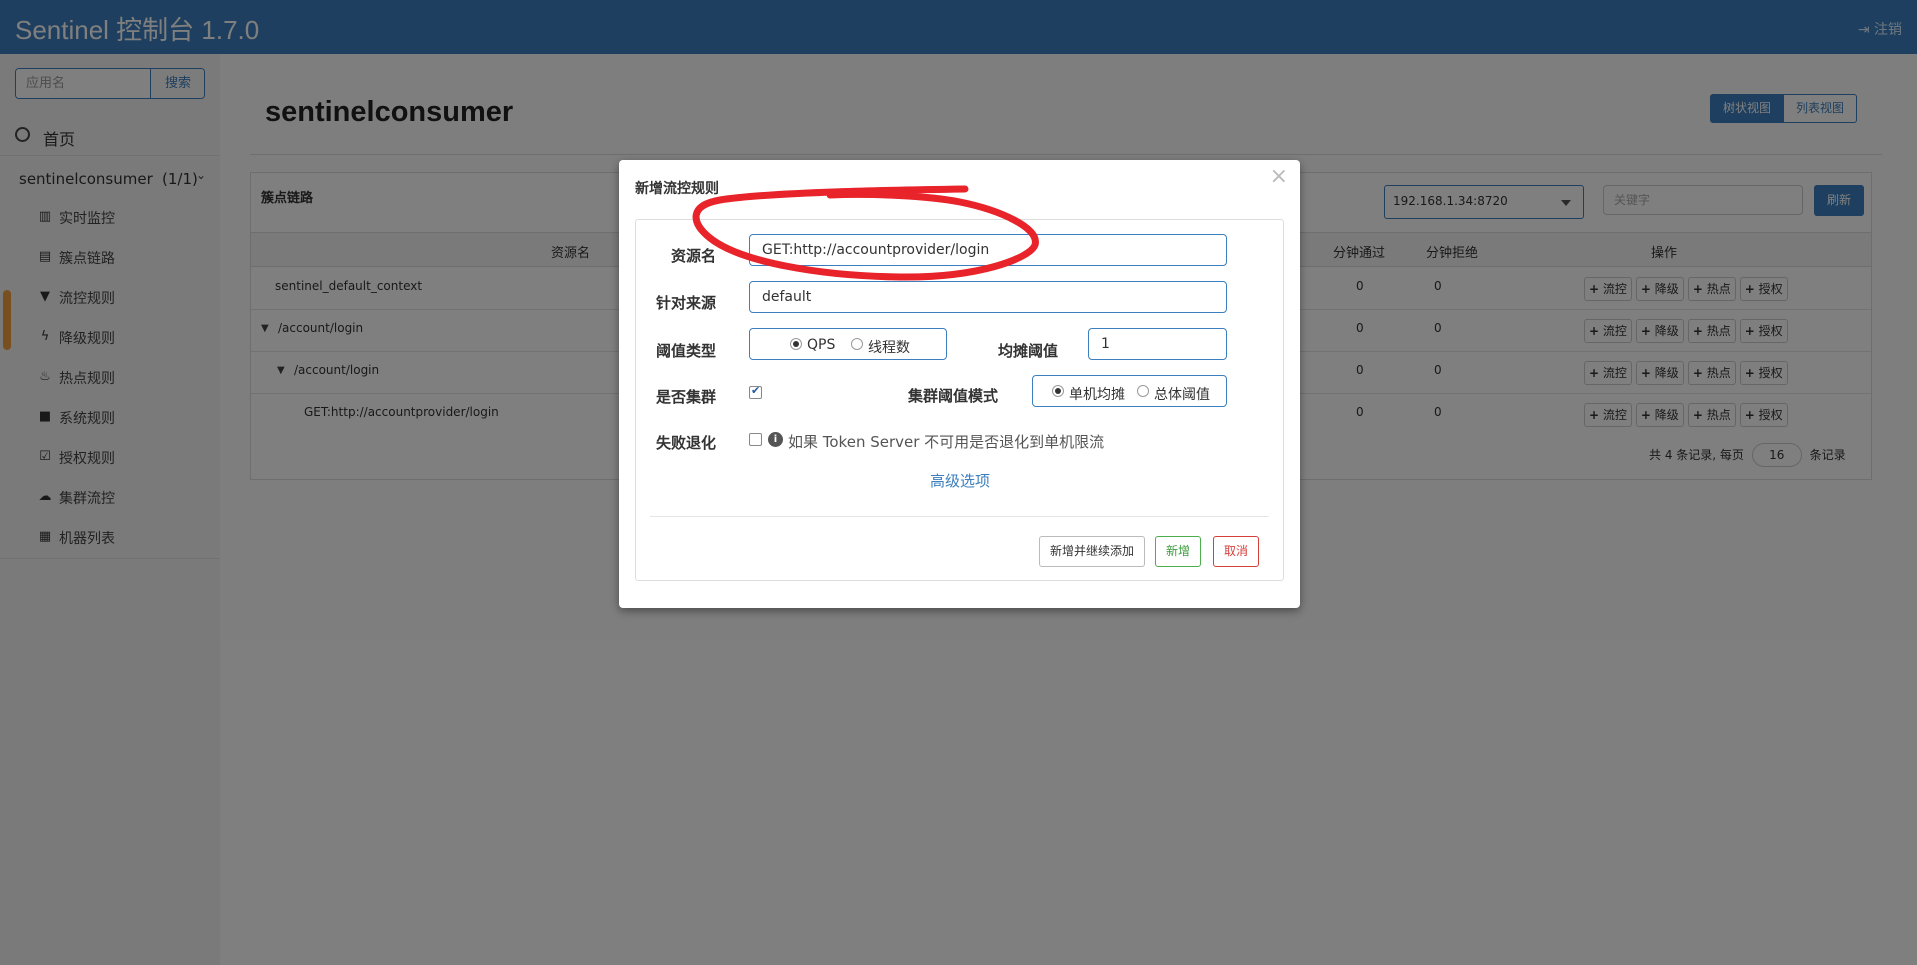 The height and width of the screenshot is (965, 1917). What do you see at coordinates (755, 391) in the screenshot?
I see `cluster-checkbox` at bounding box center [755, 391].